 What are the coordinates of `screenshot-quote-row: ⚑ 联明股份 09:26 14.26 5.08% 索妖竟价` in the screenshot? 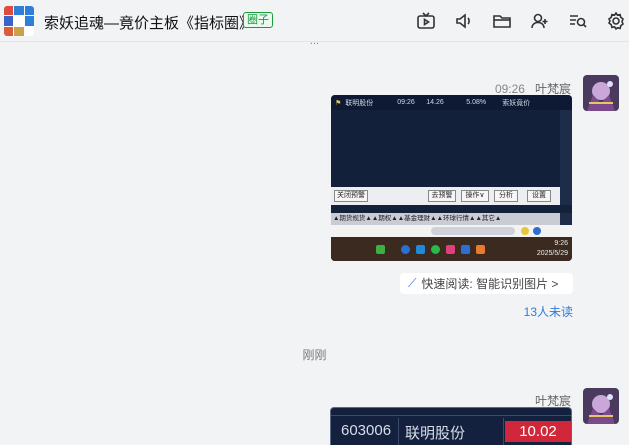 It's located at (451, 102).